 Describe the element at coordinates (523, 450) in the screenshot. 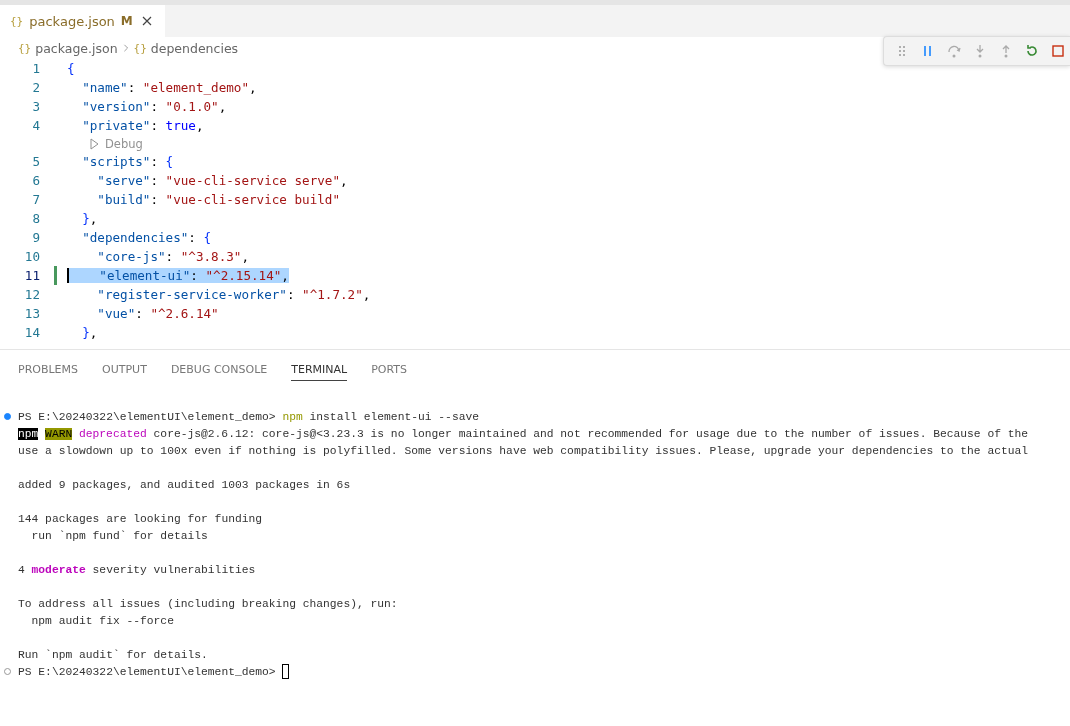

I see `terminal-text: use a slowdown up to 100x even if nothing is polyfilled. Some versions have web compatibility issues. Please, upgrade your dependencies to the actual` at that location.